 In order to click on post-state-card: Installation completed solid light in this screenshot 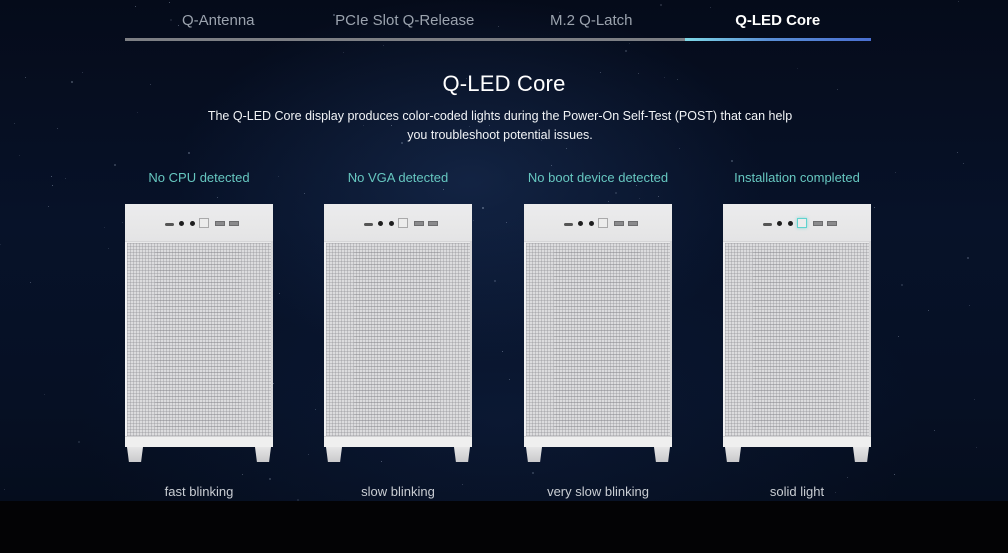, I will do `click(797, 334)`.